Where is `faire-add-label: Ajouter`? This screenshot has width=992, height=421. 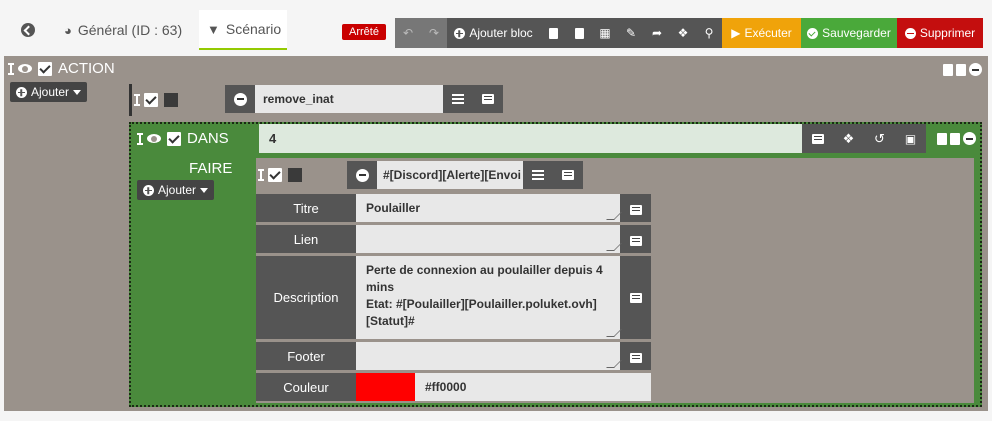 faire-add-label: Ajouter is located at coordinates (177, 190).